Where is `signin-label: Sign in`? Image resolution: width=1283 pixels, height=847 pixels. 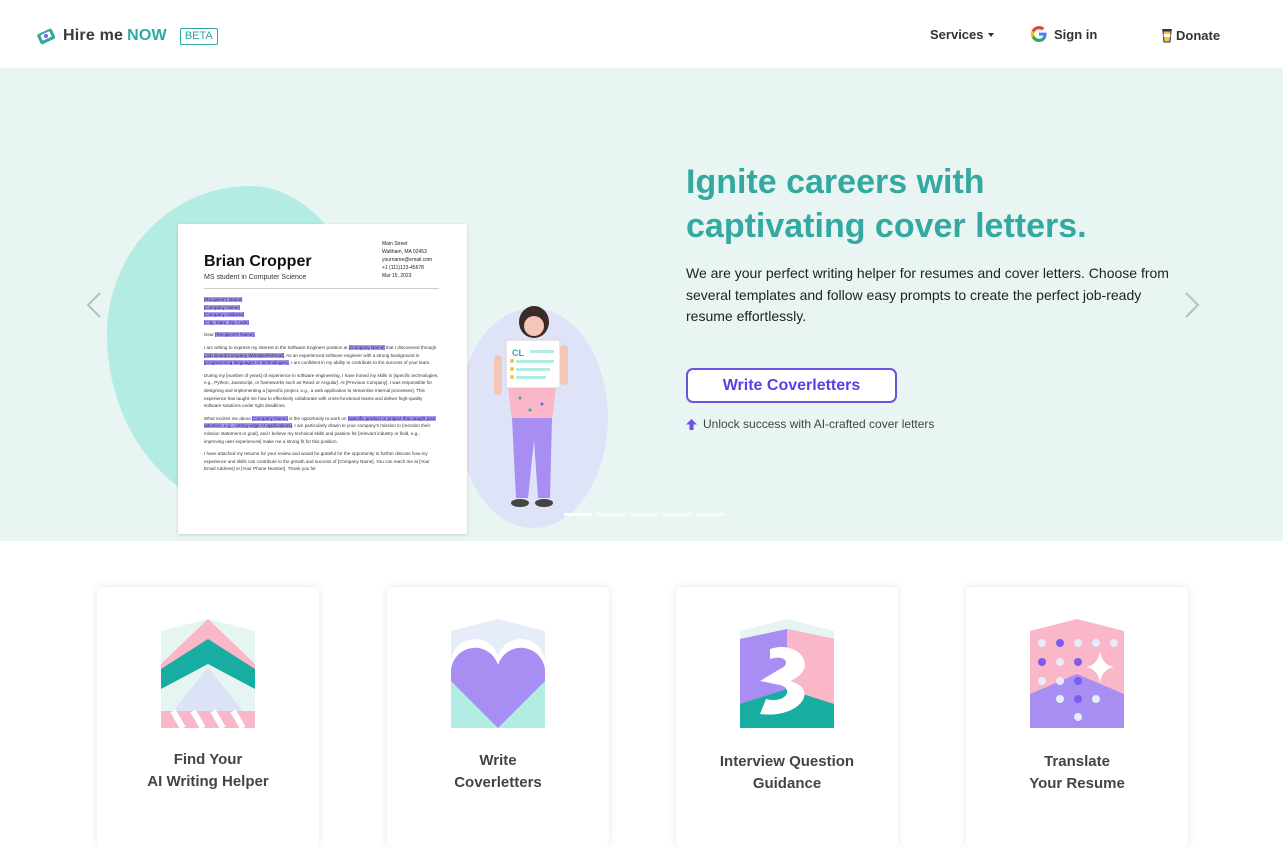
signin-label: Sign in is located at coordinates (1076, 34).